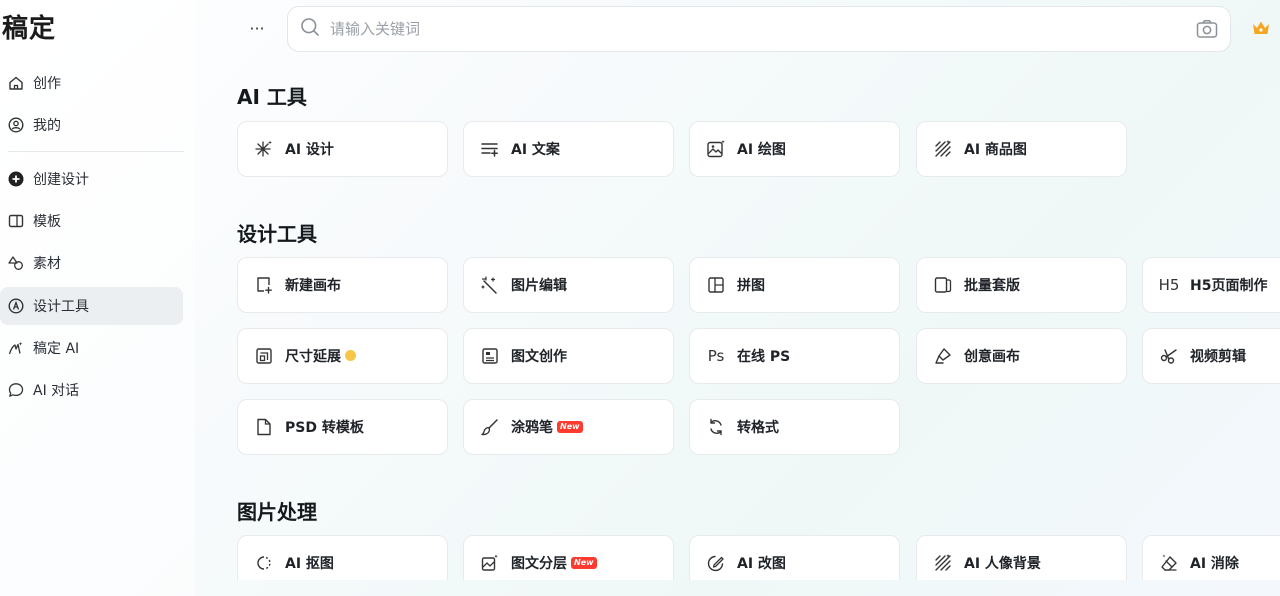 This screenshot has height=596, width=1280. What do you see at coordinates (309, 564) in the screenshot?
I see `card-label: AI 抠图` at bounding box center [309, 564].